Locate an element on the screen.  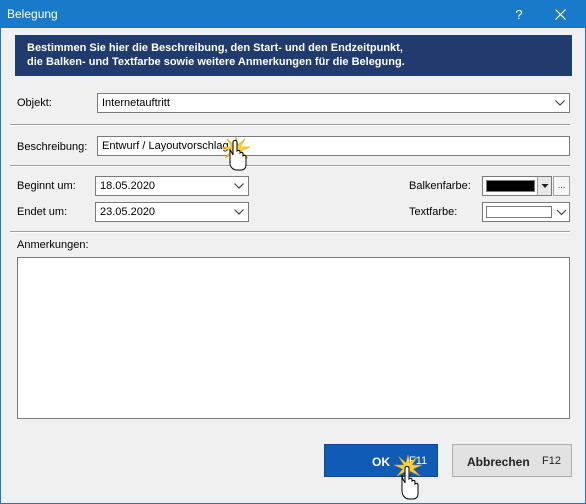
help-button: ? is located at coordinates (519, 14).